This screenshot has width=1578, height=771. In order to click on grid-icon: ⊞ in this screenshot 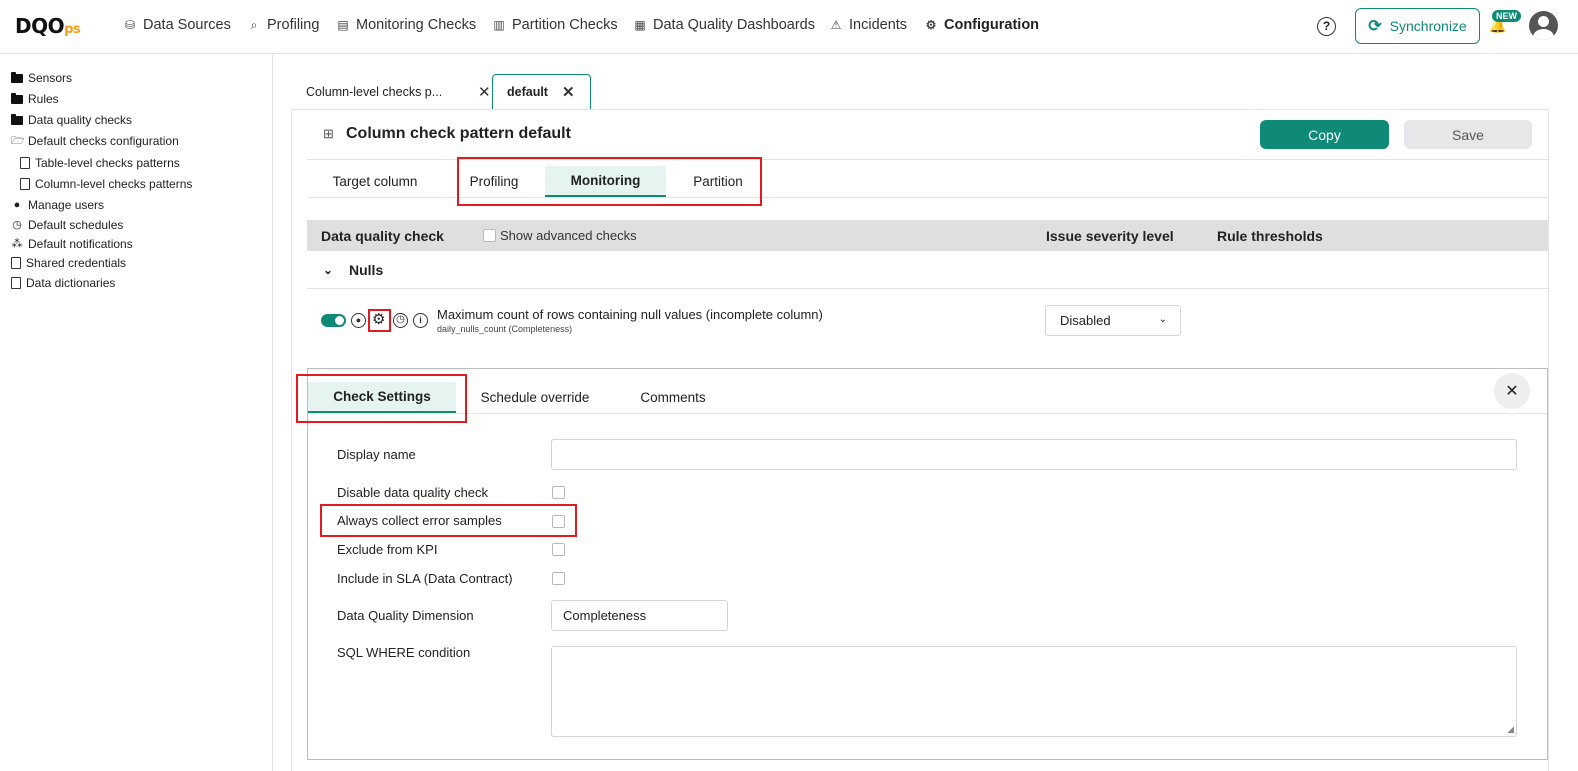, I will do `click(328, 133)`.